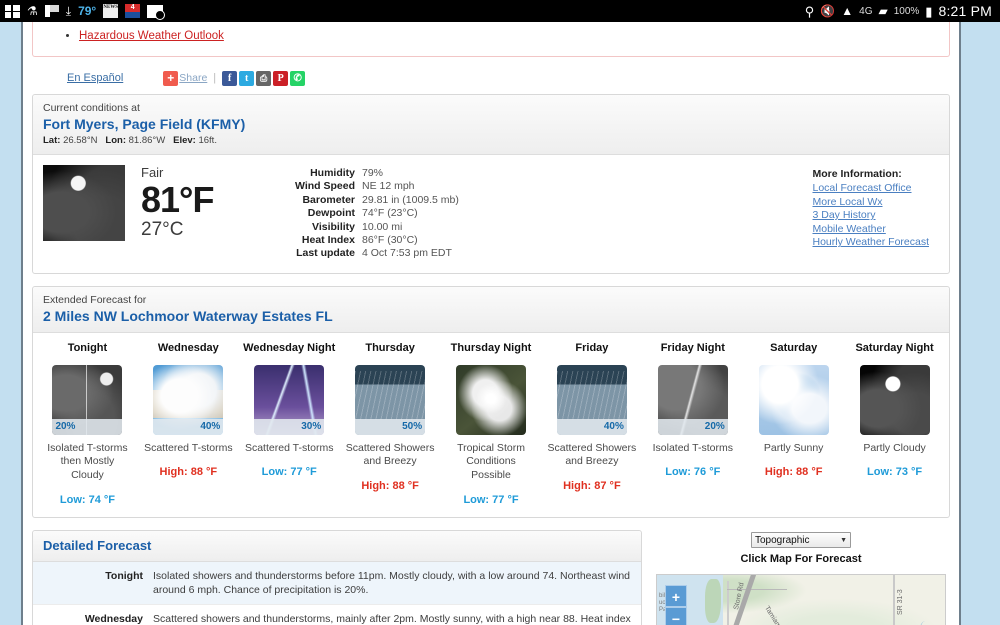 The image size is (1000, 625). Describe the element at coordinates (331, 213) in the screenshot. I see `detail-key: Dewpoint` at that location.